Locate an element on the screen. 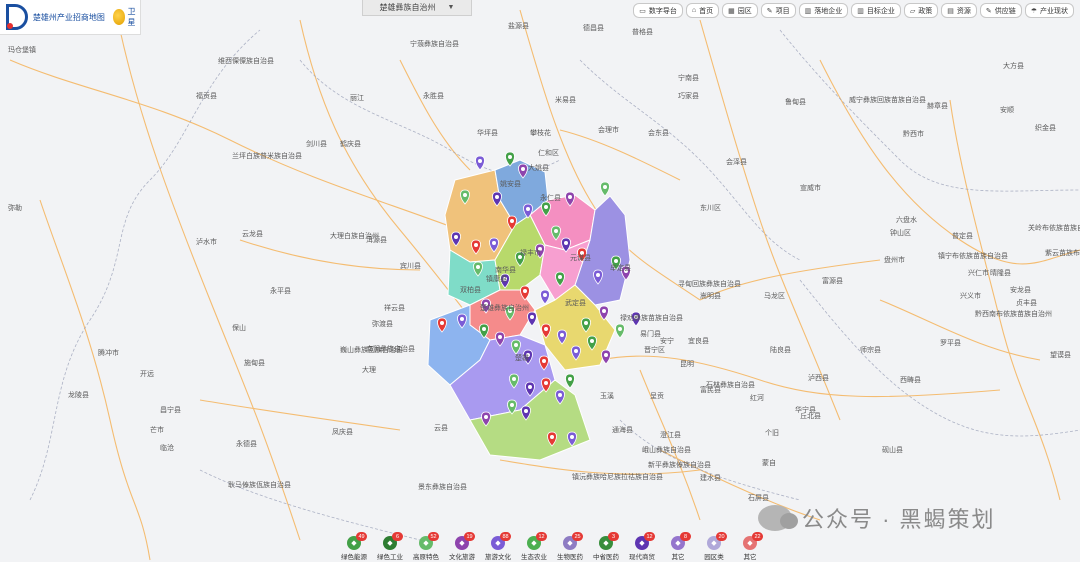 This screenshot has width=1080, height=562. category-label: 生物医药 is located at coordinates (570, 557).